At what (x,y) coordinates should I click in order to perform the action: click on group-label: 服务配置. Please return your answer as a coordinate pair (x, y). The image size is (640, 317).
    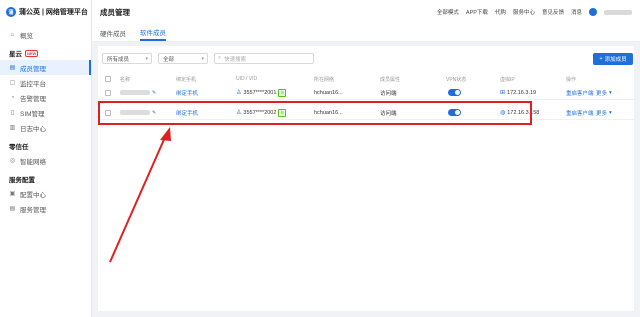
    Looking at the image, I should click on (22, 180).